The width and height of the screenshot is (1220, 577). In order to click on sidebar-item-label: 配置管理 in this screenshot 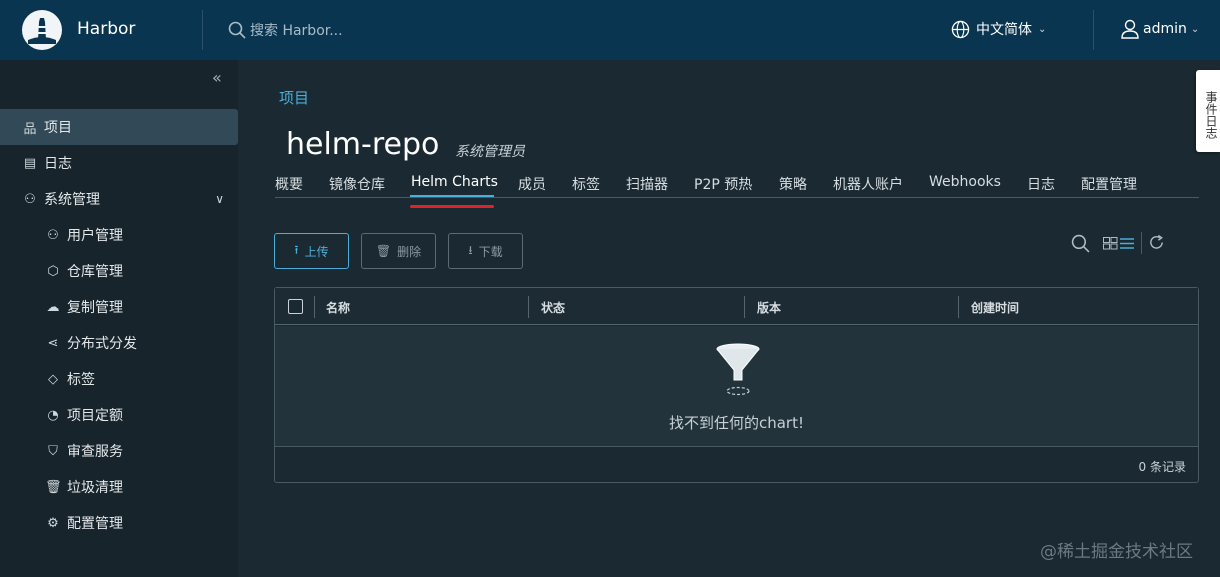, I will do `click(95, 524)`.